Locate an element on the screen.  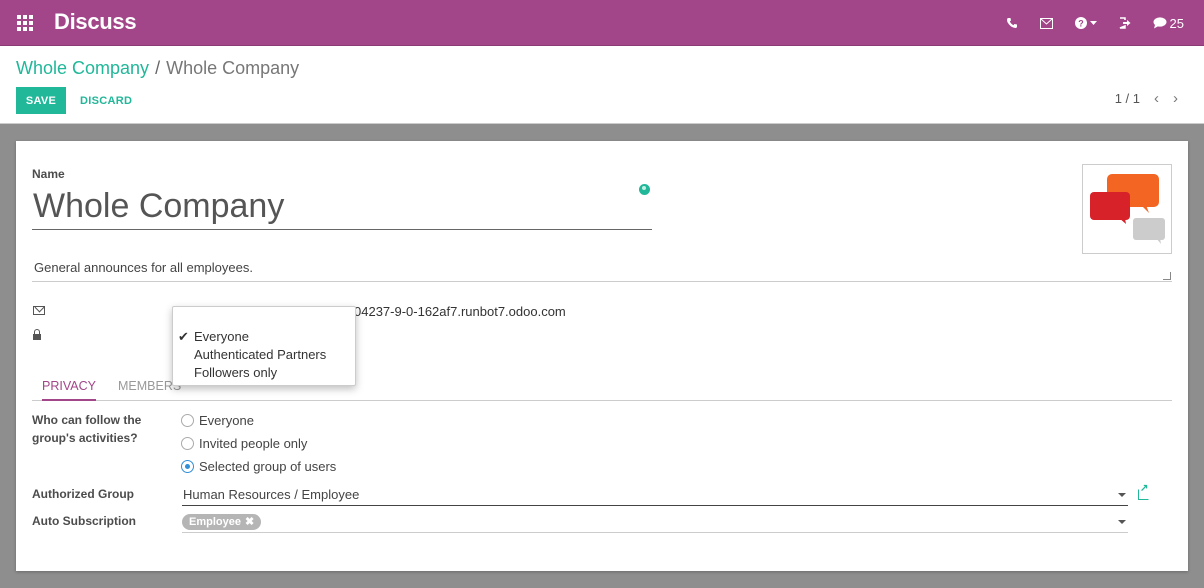
logout-icon is located at coordinates (1125, 23).